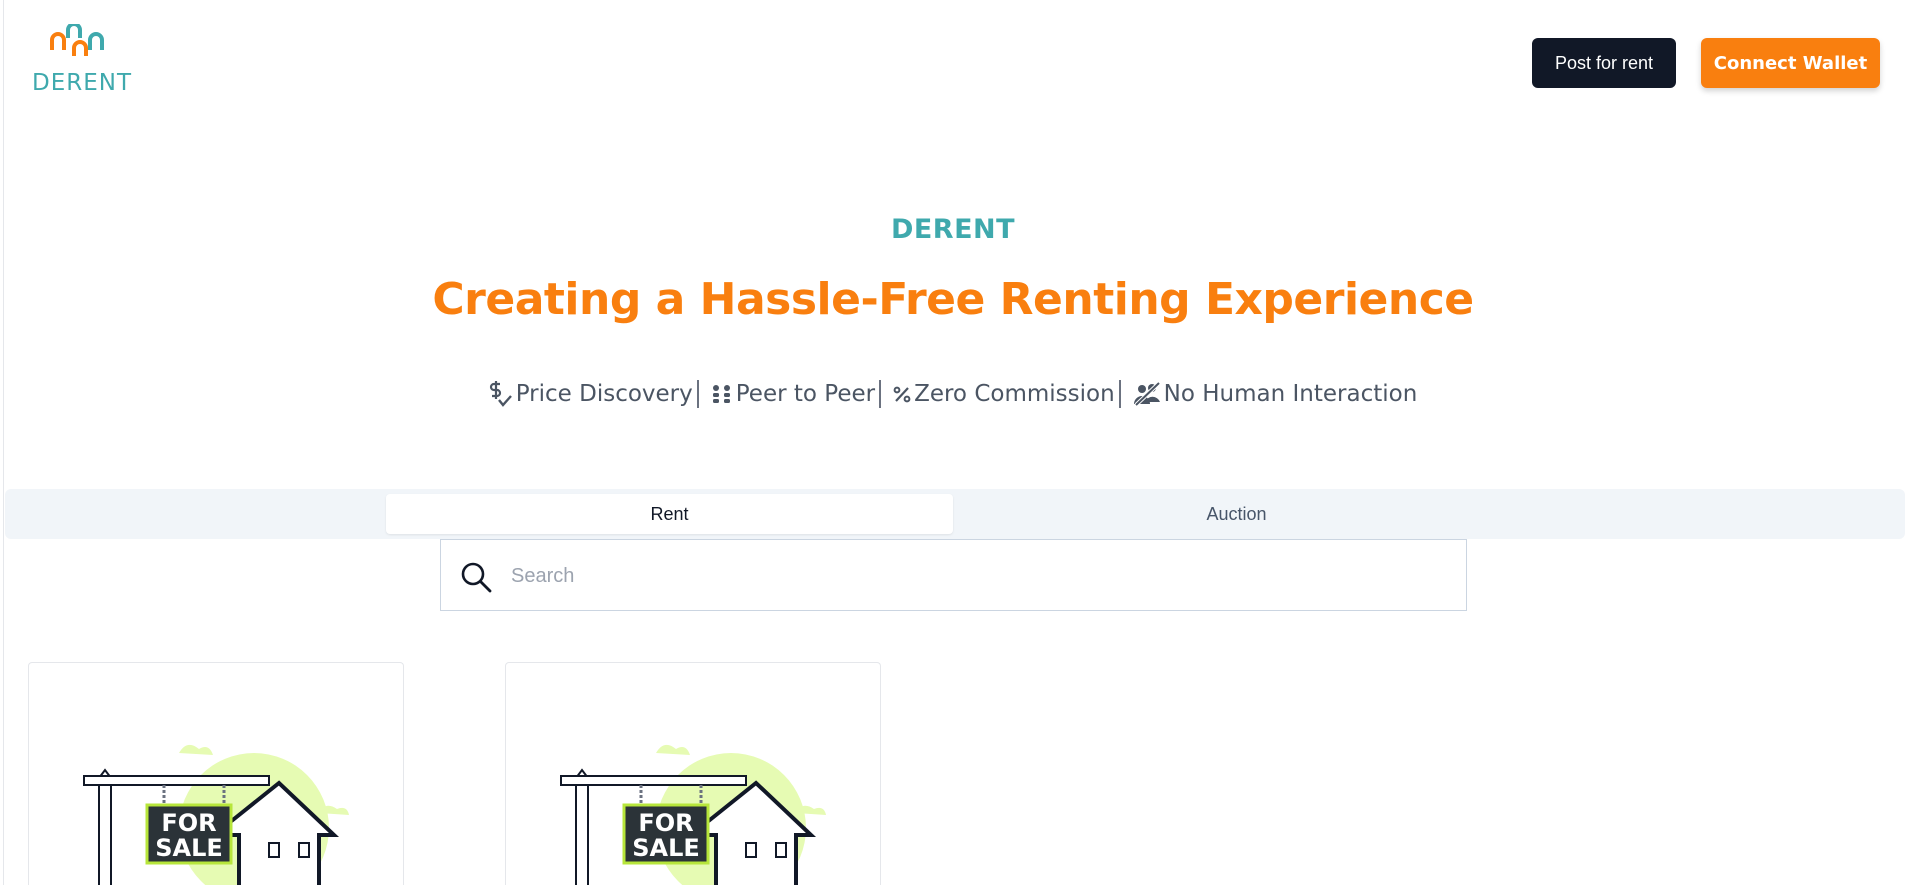 The height and width of the screenshot is (885, 1906). I want to click on feature-label: No Human Interaction, so click(1290, 394).